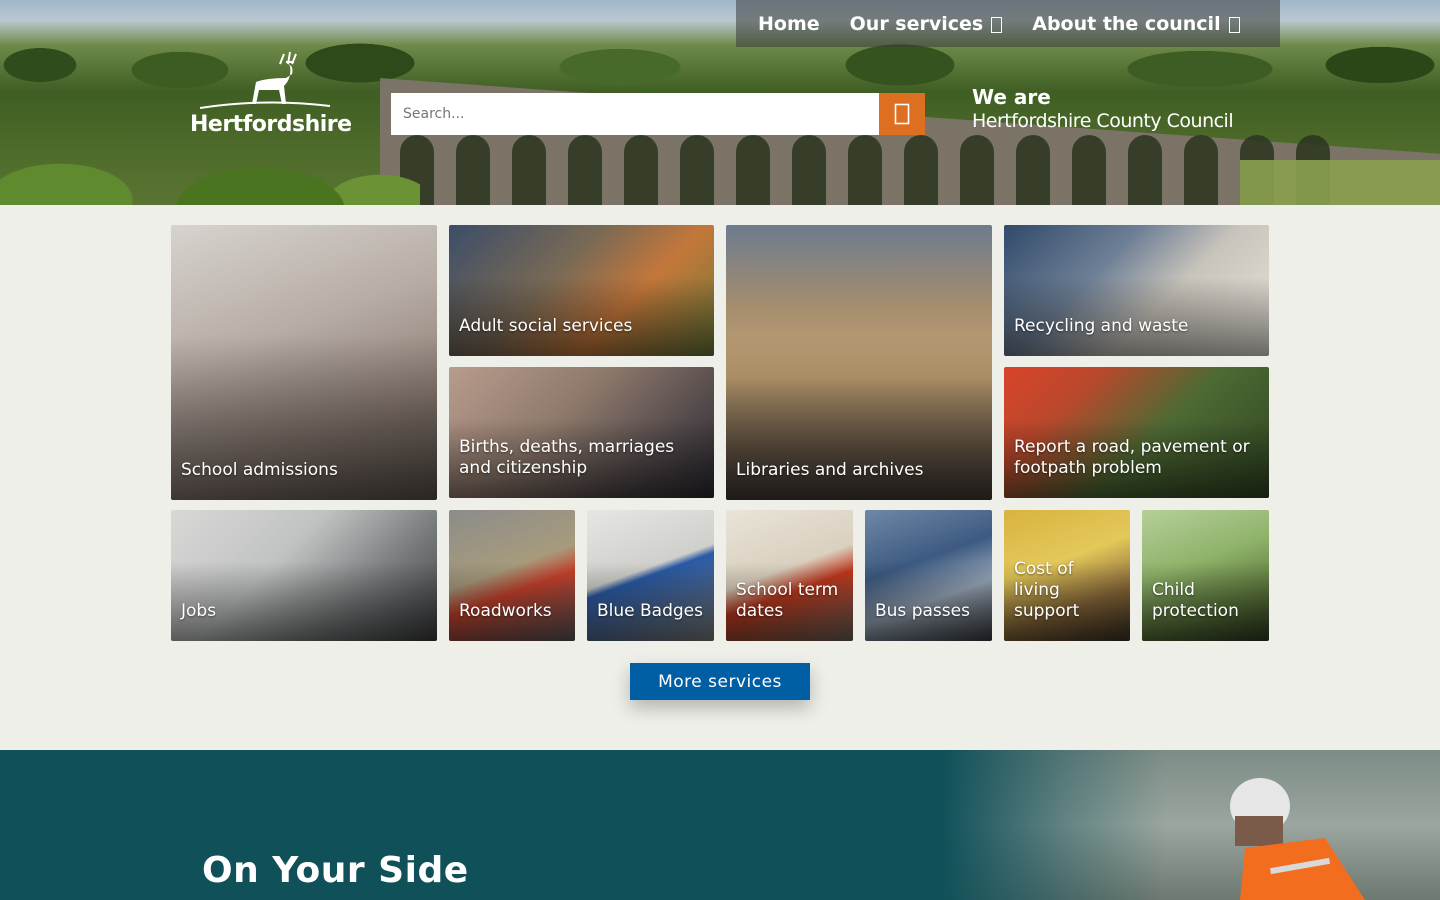 The image size is (1440, 900). Describe the element at coordinates (1008, 23) in the screenshot. I see `top-navigation: Home Our services About the council` at that location.